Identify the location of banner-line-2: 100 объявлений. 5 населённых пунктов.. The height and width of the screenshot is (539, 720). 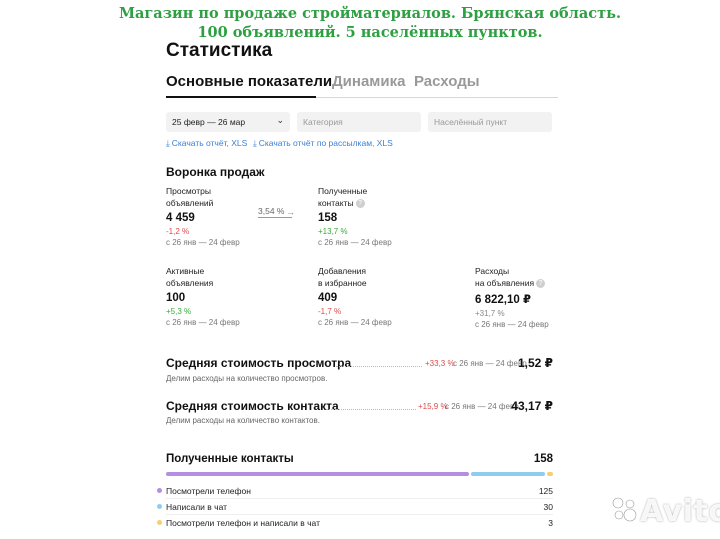
(370, 32).